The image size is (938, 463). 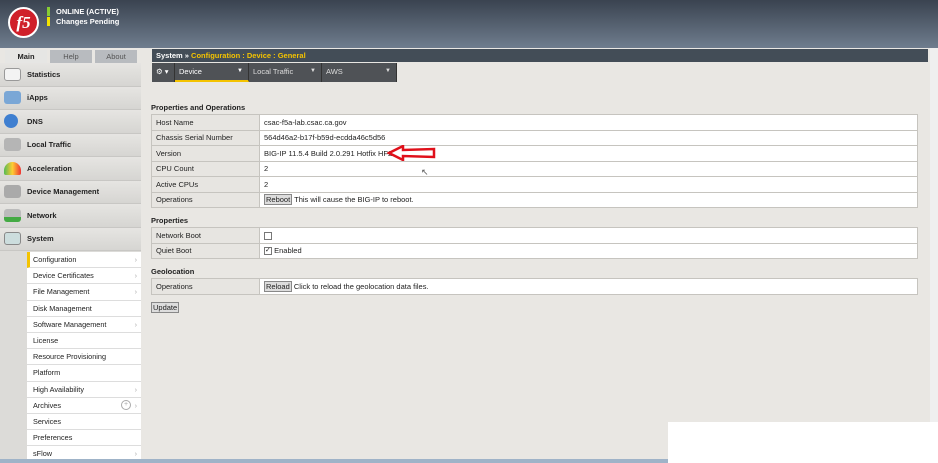 What do you see at coordinates (212, 72) in the screenshot?
I see `menu-tab-device: Device ▼` at bounding box center [212, 72].